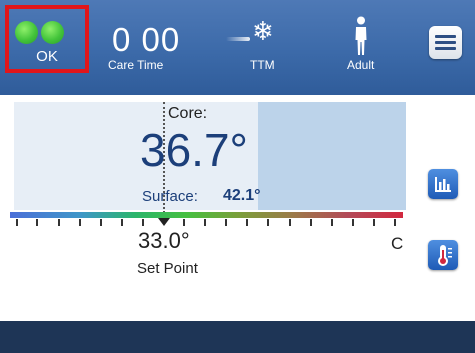  I want to click on mode-indicator-line, so click(238, 39).